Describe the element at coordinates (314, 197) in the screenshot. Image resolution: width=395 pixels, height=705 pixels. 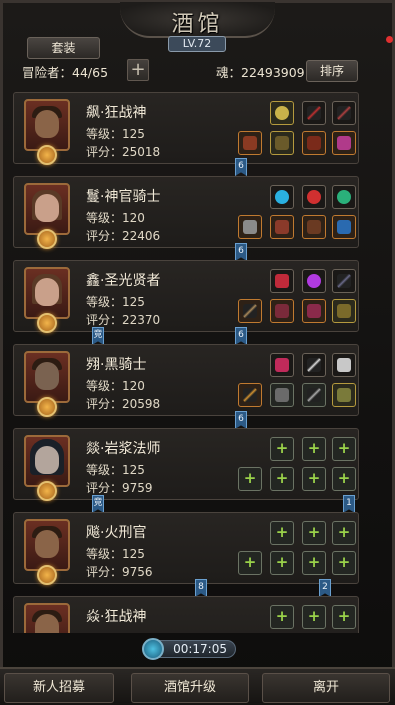
I see `equip-slot-charm` at that location.